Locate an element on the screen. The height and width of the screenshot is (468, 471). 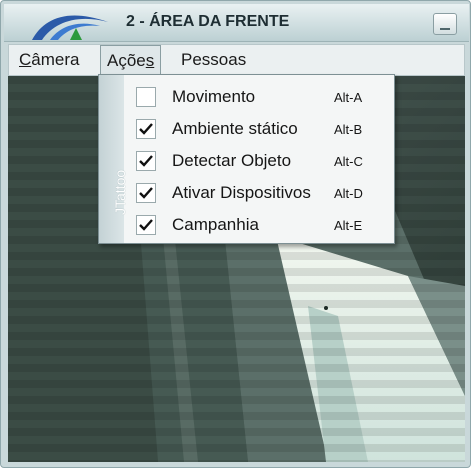
menu-item-campanhia: Campanhia Alt-E is located at coordinates (259, 225).